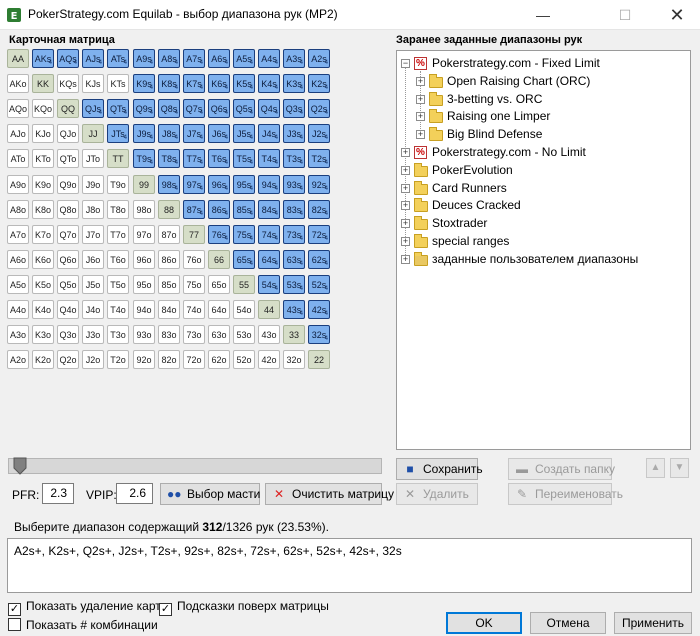 The height and width of the screenshot is (636, 700). I want to click on tree-item: + Deuces Cracked, so click(543, 205).